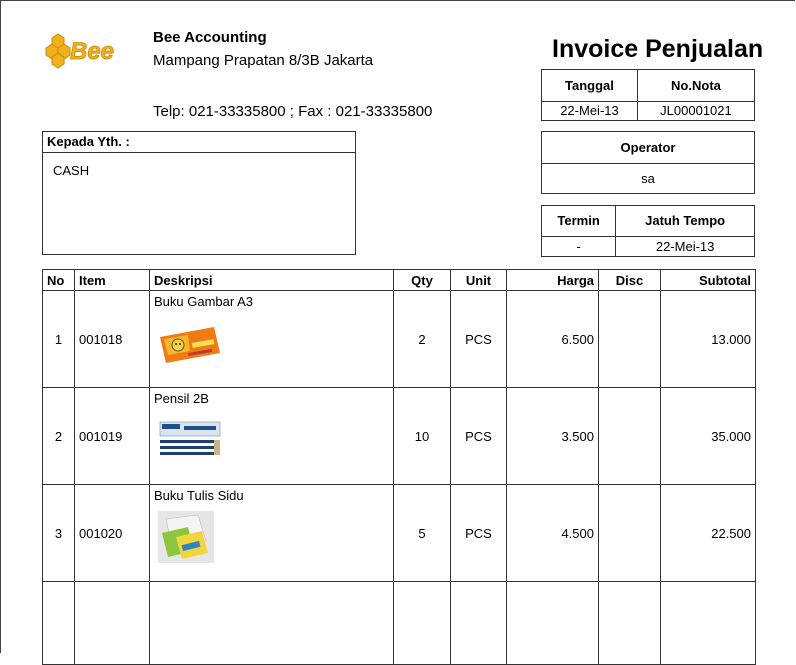  What do you see at coordinates (271, 436) in the screenshot?
I see `row-description-cell: Pensil 2B` at bounding box center [271, 436].